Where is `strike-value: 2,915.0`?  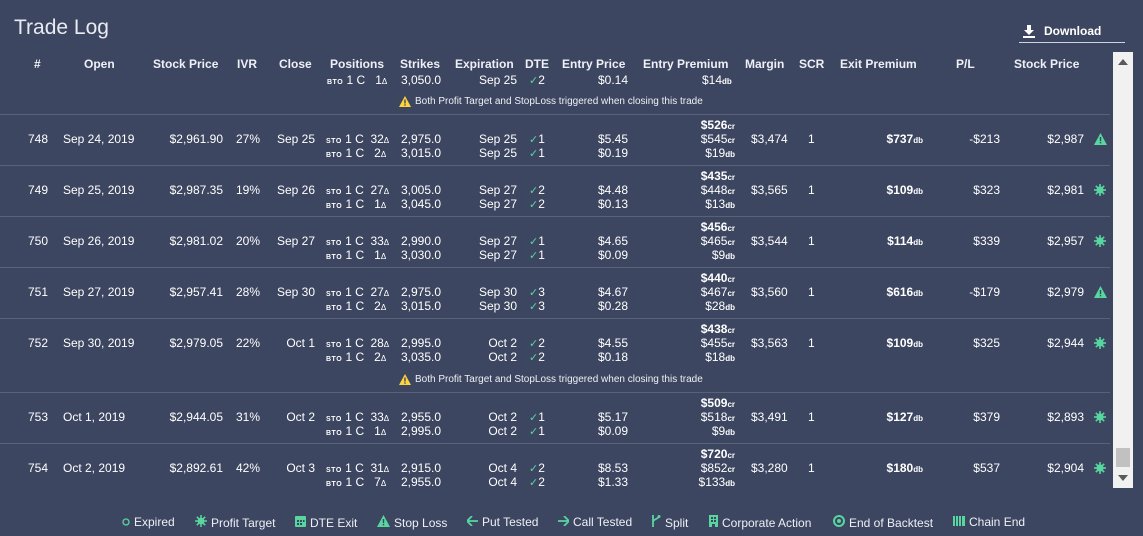 strike-value: 2,915.0 is located at coordinates (421, 468).